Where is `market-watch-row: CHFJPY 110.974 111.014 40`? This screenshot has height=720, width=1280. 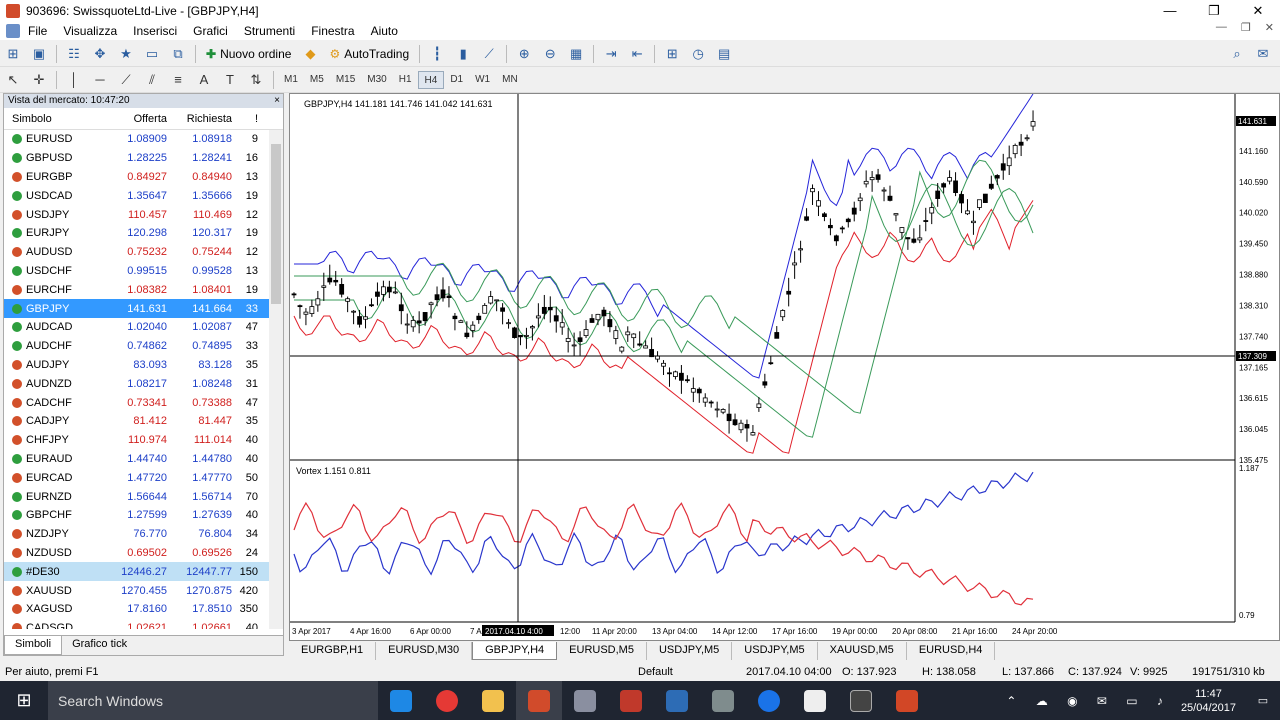
market-watch-row: CHFJPY 110.974 111.014 40 is located at coordinates (137, 440).